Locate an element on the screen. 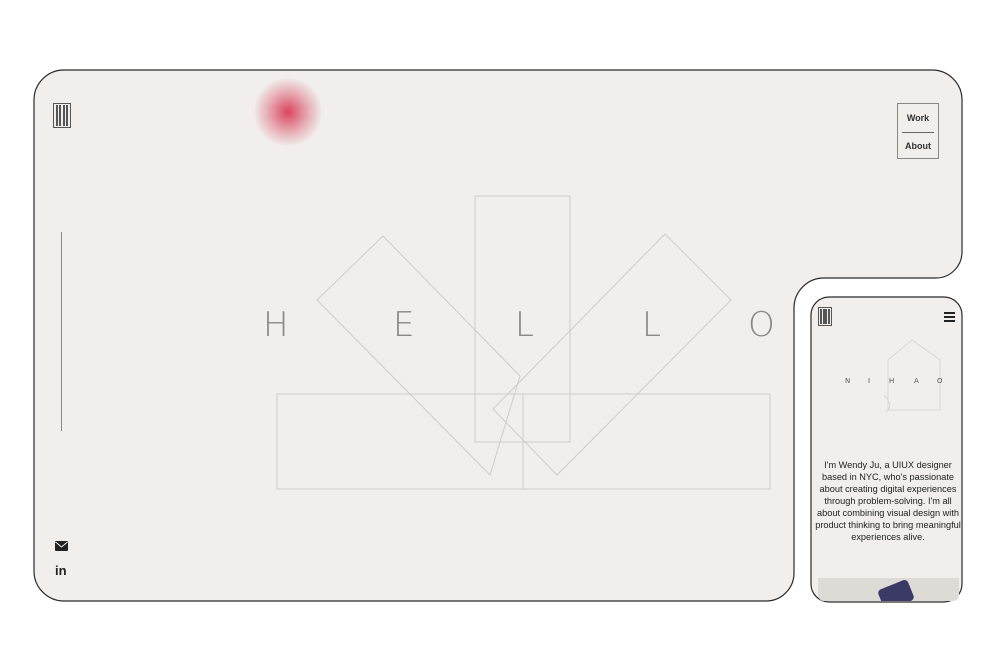 Image resolution: width=1002 pixels, height=652 pixels. nav-divider is located at coordinates (918, 132).